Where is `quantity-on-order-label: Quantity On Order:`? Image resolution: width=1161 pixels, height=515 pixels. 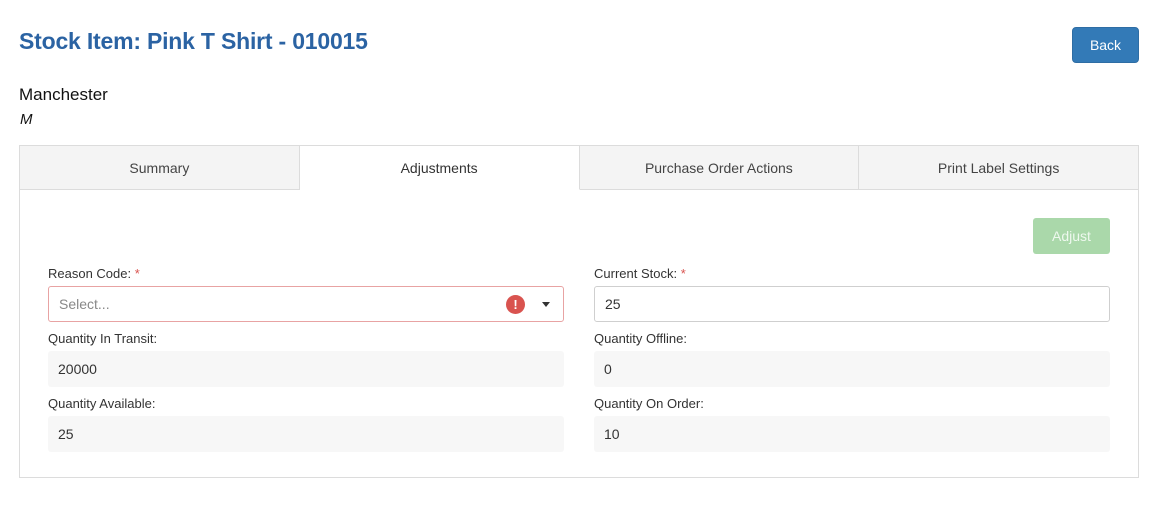
quantity-on-order-label: Quantity On Order: is located at coordinates (649, 403).